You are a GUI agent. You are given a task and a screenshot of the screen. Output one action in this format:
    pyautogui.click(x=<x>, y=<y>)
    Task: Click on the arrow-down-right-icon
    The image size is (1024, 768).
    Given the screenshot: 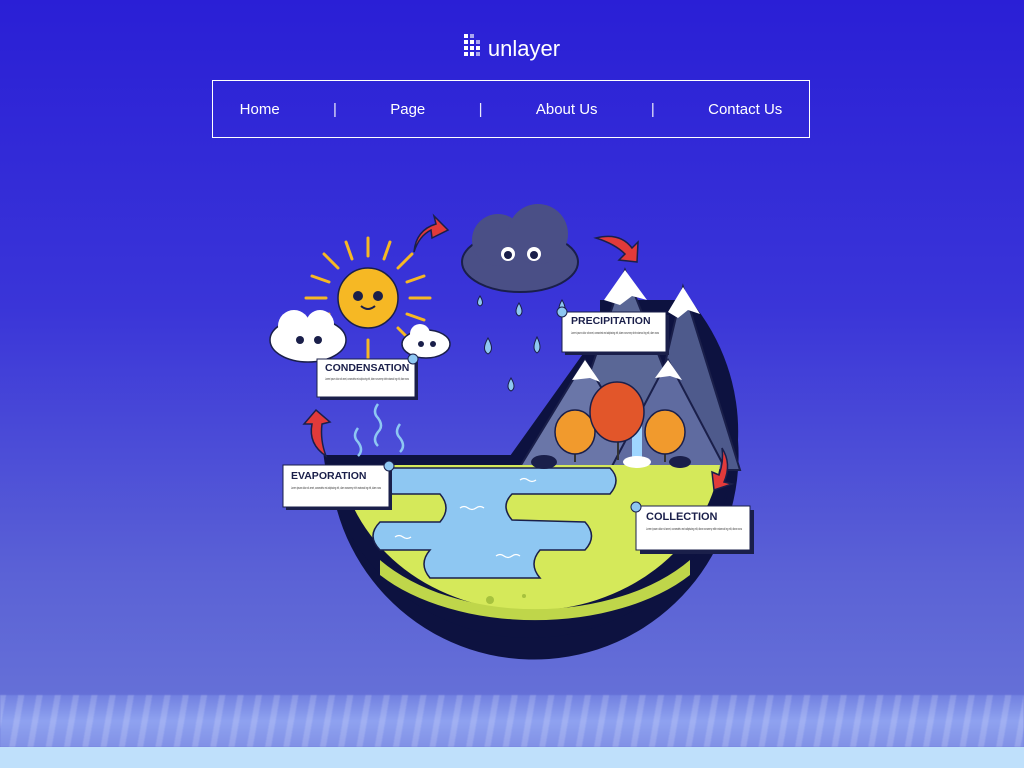 What is the action you would take?
    pyautogui.click(x=616, y=249)
    